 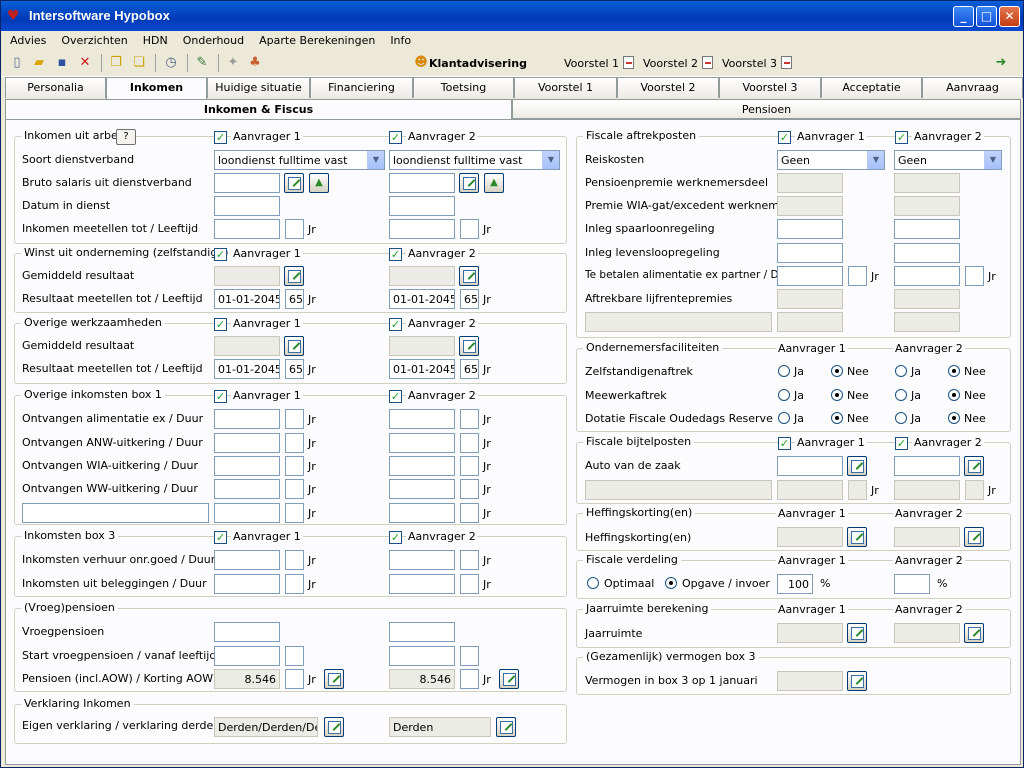 I want to click on anw-duur-a2-input, so click(x=469, y=443).